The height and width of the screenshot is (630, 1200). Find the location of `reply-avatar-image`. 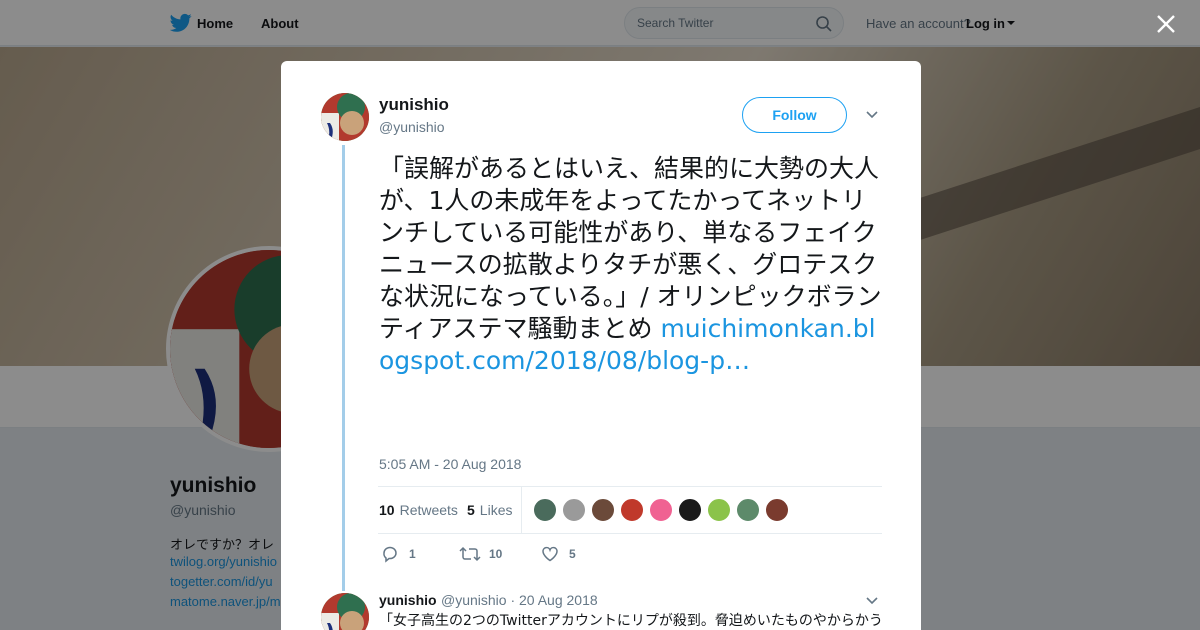

reply-avatar-image is located at coordinates (345, 611).